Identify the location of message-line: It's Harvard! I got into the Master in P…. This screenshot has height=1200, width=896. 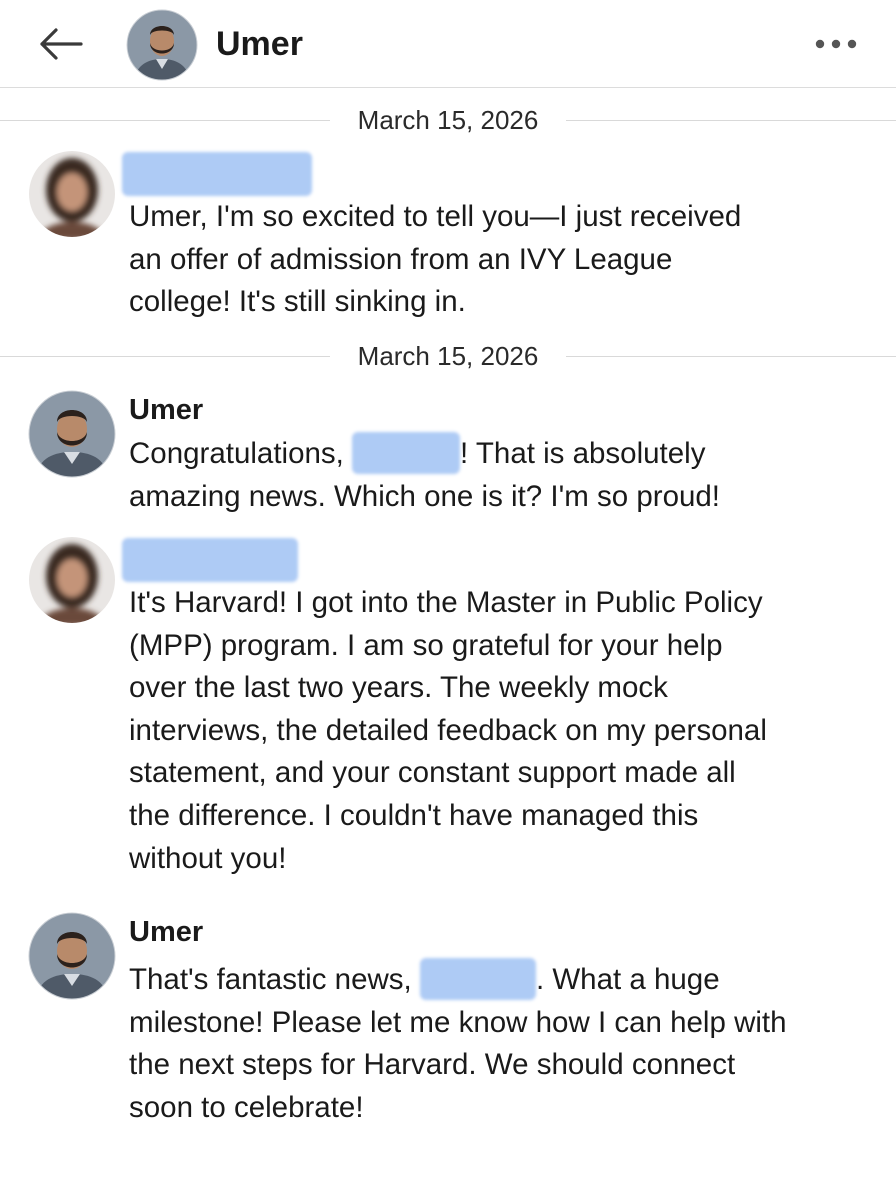
(446, 602).